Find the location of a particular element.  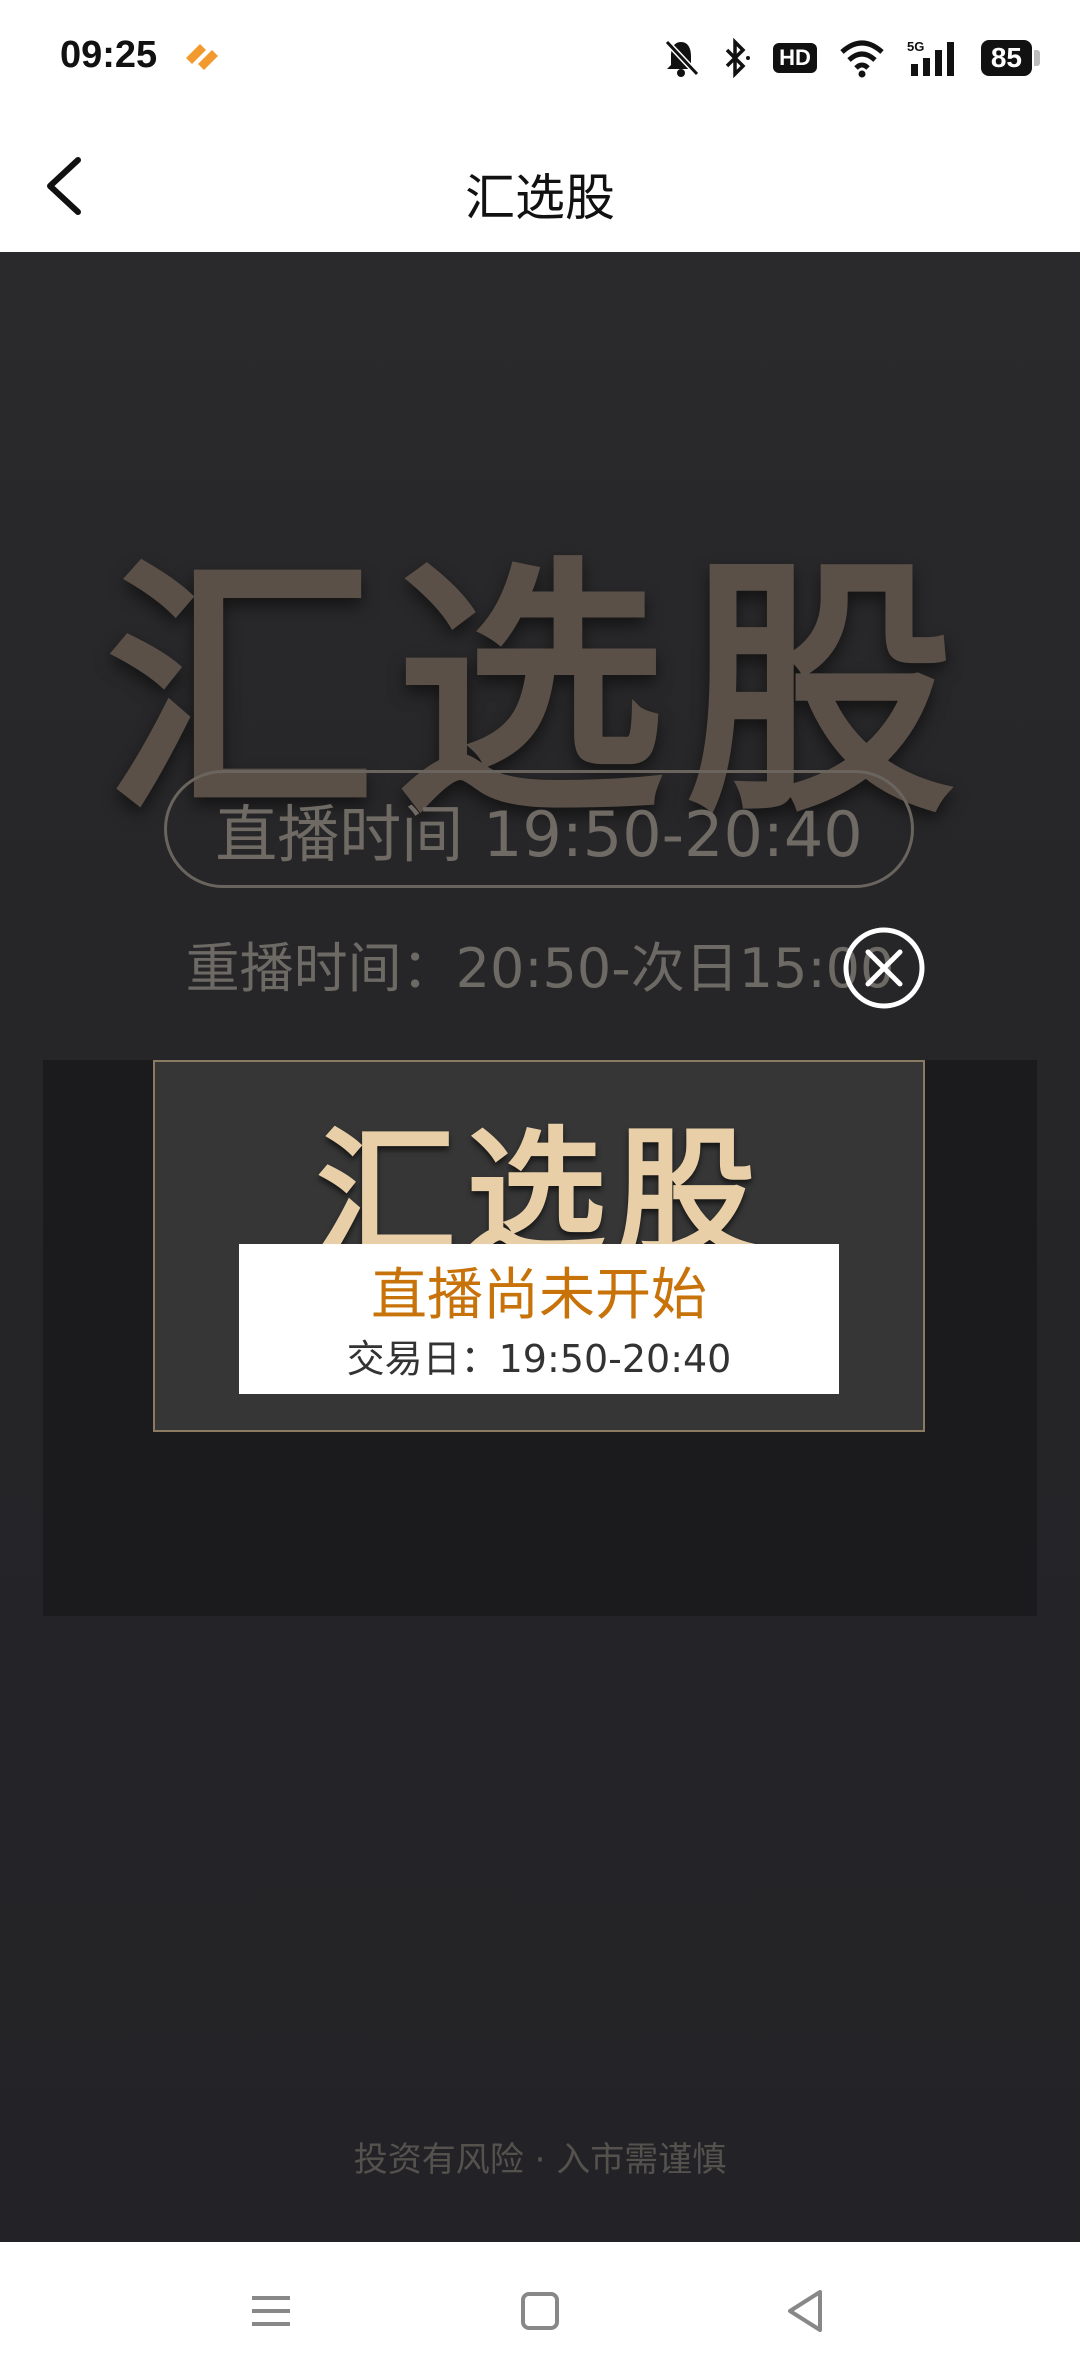

live-time-pill: 直播时间 19:50-20:40 is located at coordinates (539, 829).